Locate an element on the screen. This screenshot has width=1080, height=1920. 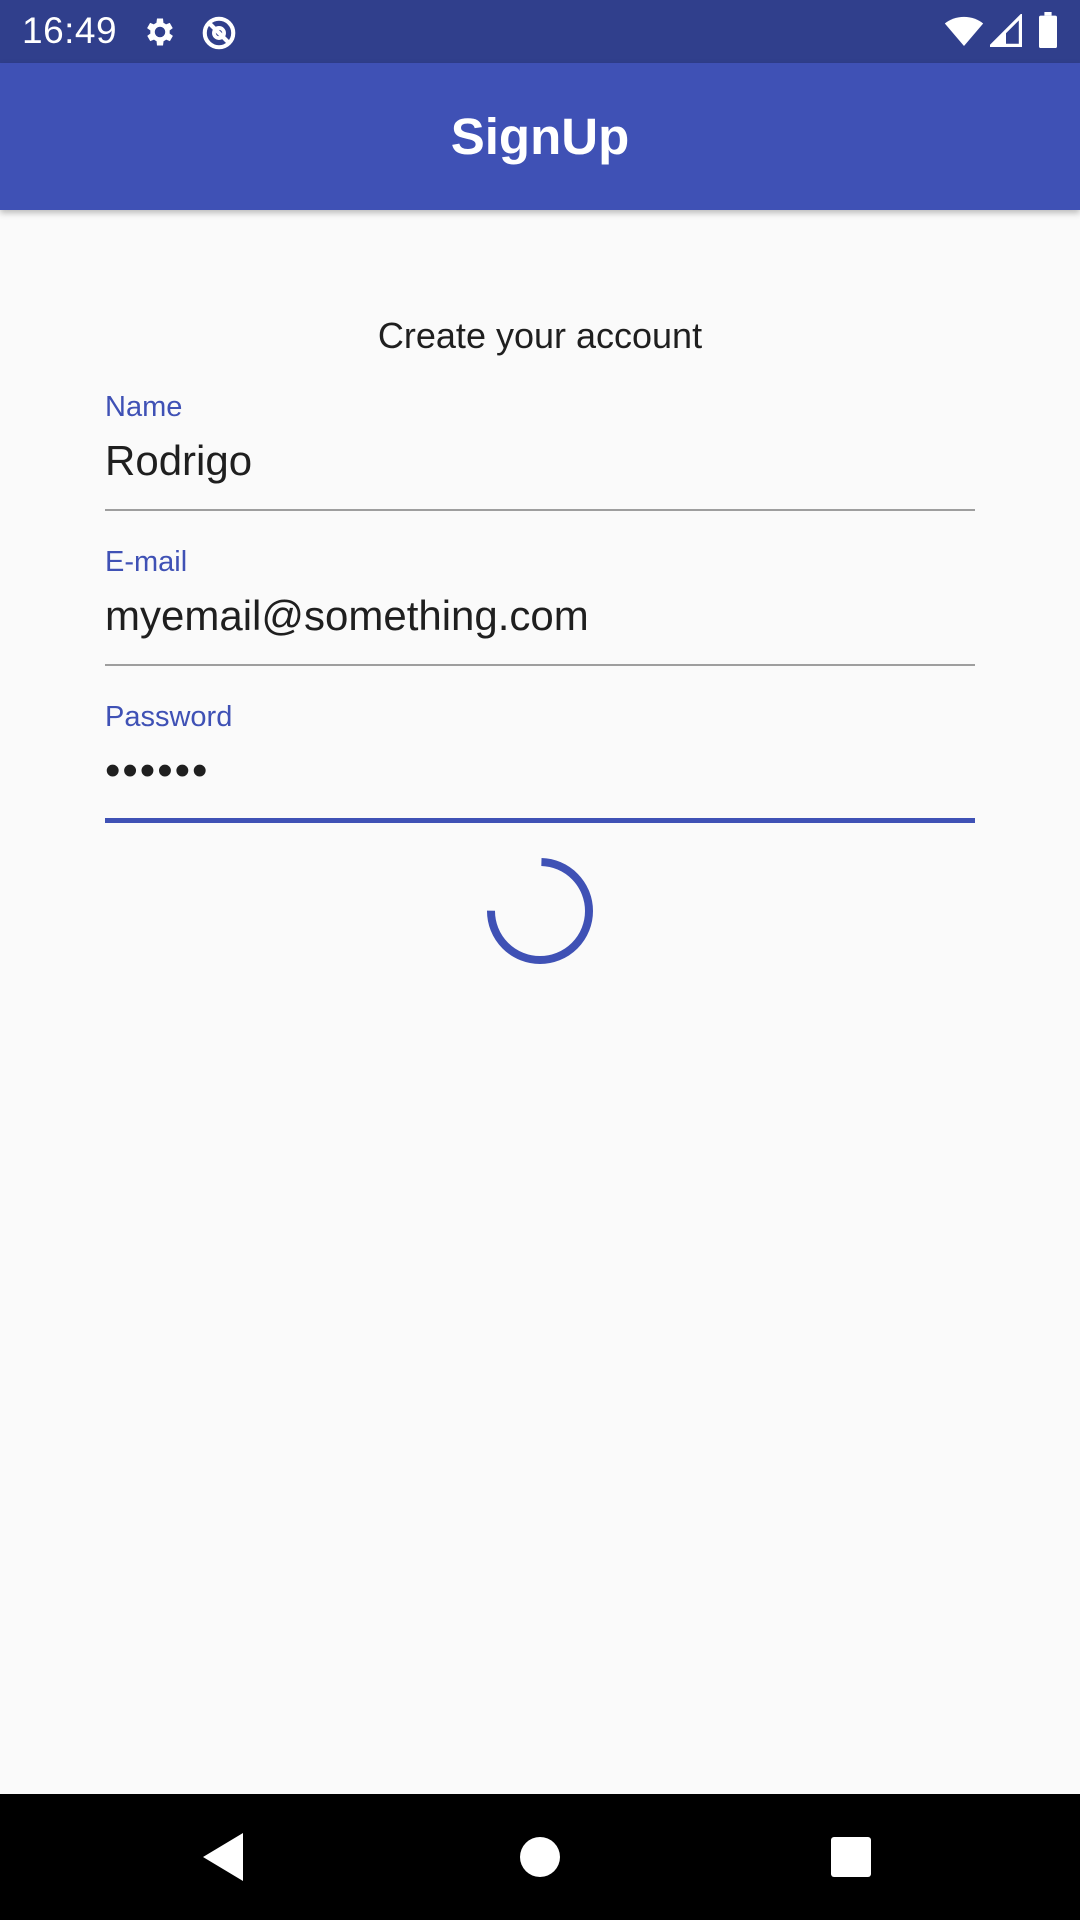
battery-icon is located at coordinates (1048, 30).